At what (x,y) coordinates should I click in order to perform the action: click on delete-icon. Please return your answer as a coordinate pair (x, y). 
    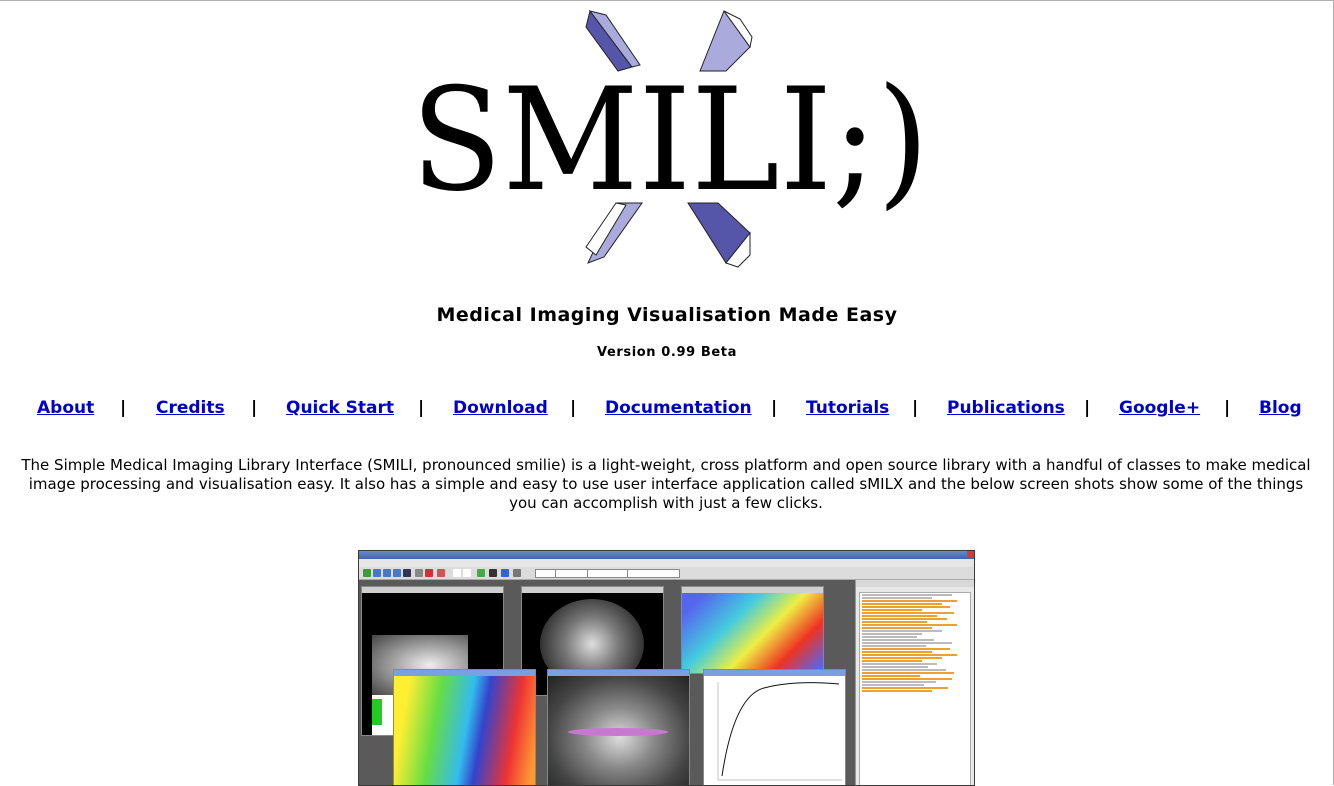
    Looking at the image, I should click on (429, 573).